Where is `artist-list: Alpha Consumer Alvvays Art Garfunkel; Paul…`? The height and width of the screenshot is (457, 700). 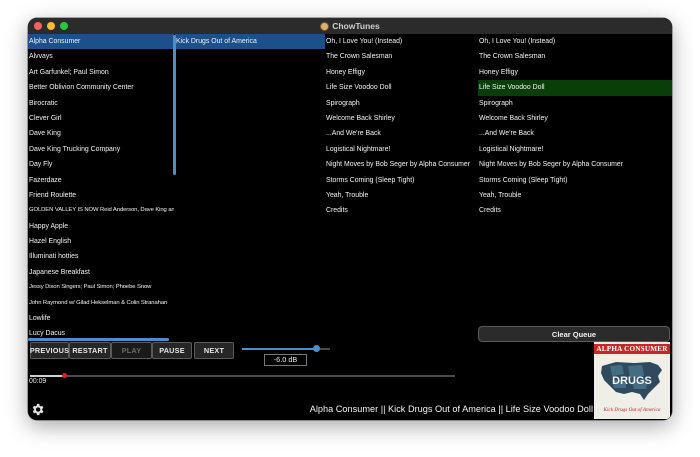
artist-list: Alpha Consumer Alvvays Art Garfunkel; Paul… is located at coordinates (101, 186).